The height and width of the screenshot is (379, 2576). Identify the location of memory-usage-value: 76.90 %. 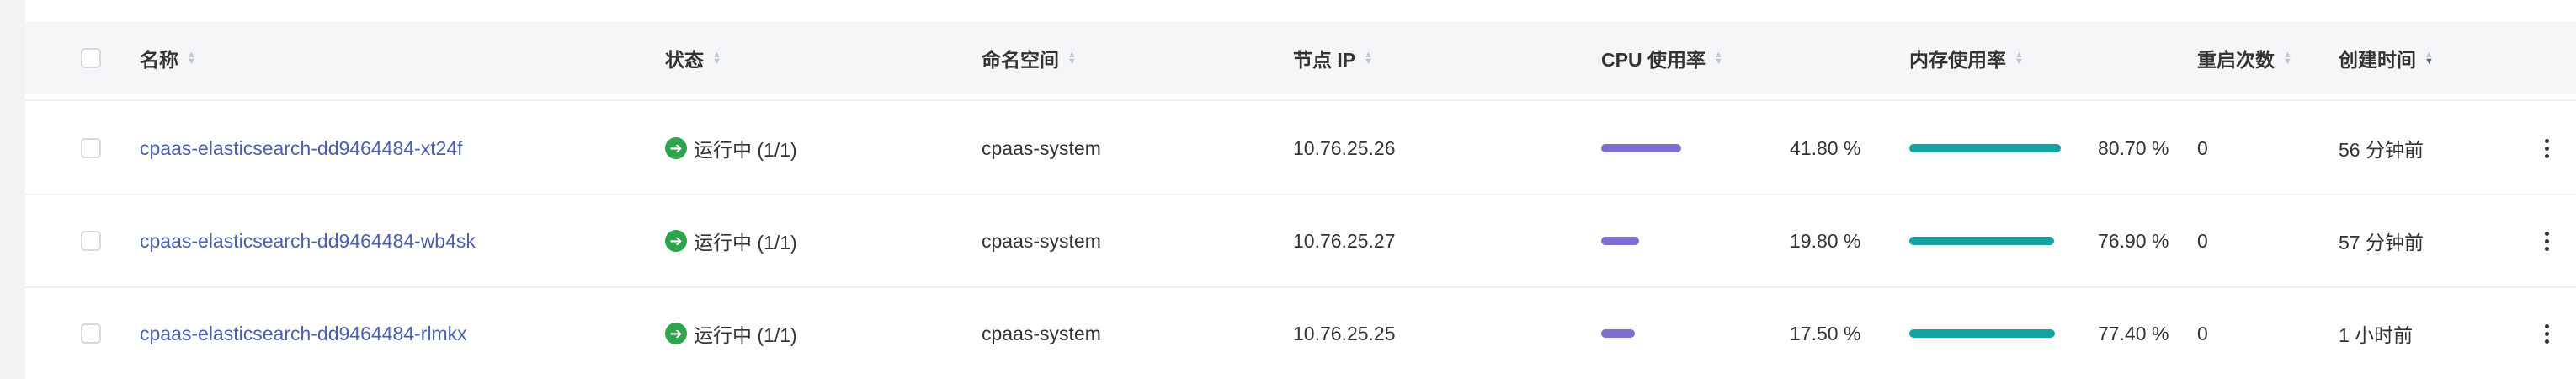
(2134, 240).